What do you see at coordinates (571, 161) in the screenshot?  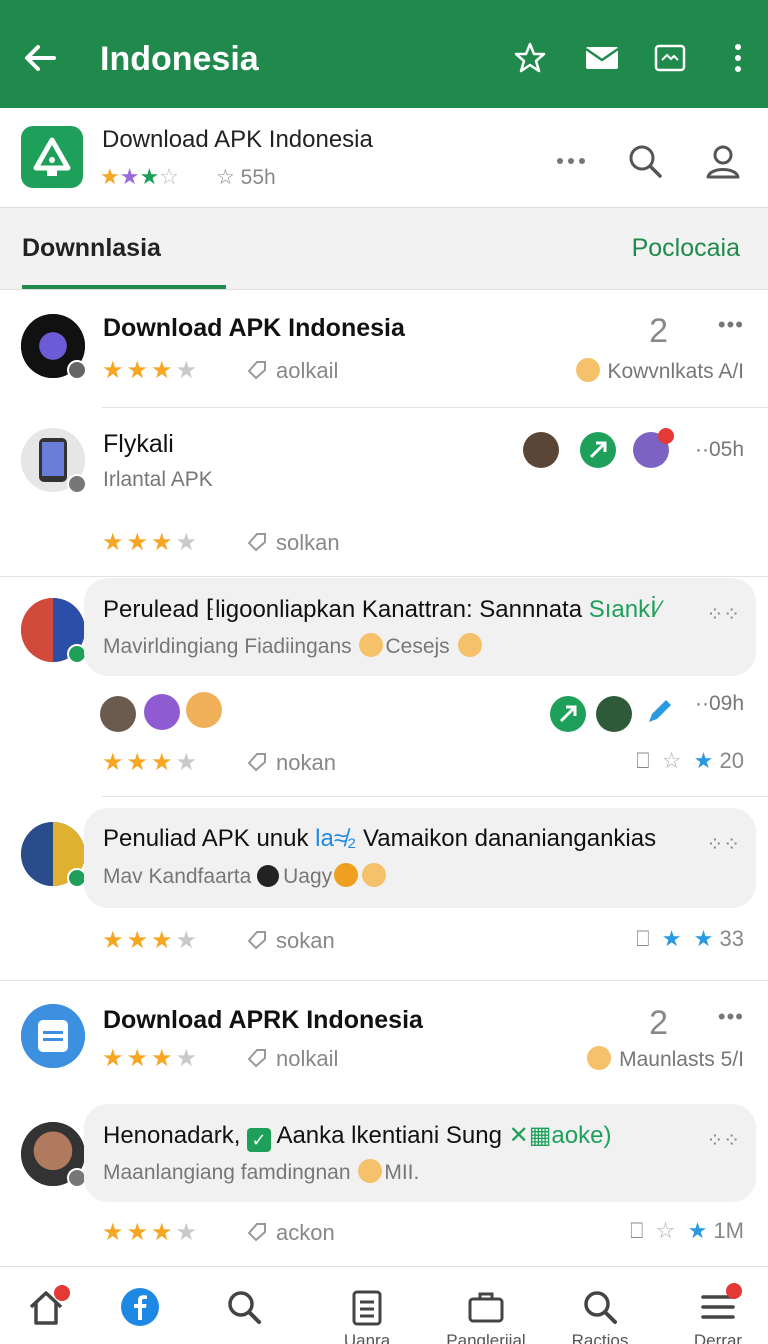 I see `more-horizontal-icon` at bounding box center [571, 161].